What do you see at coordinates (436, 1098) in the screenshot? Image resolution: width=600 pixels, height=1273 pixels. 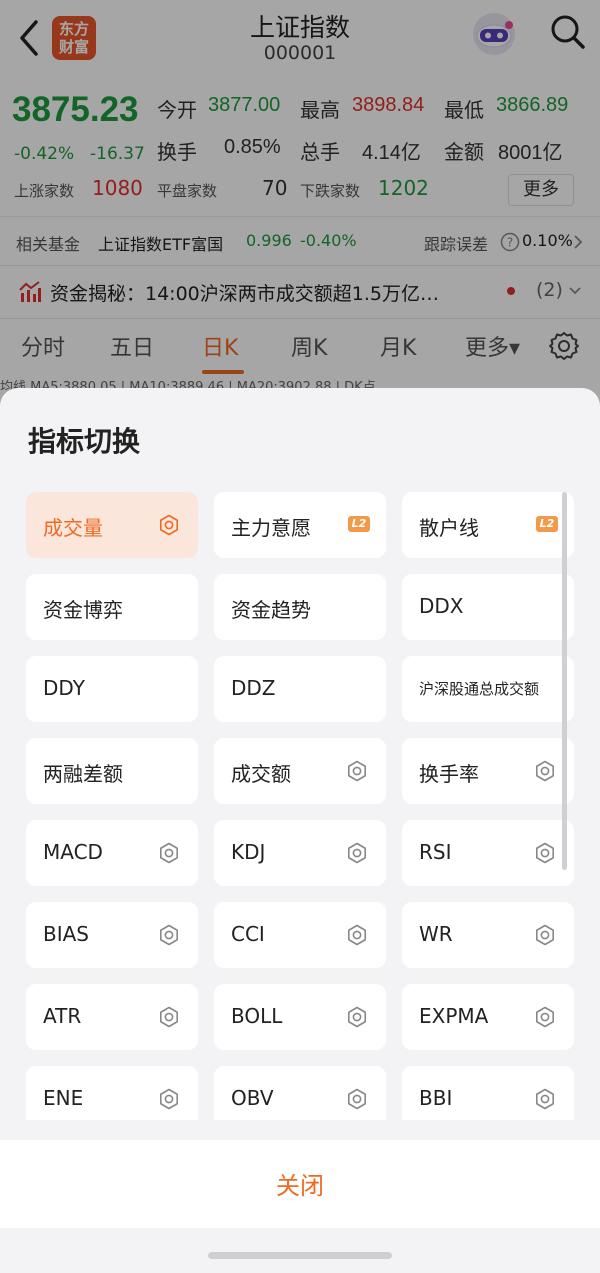 I see `indicator-label: BBI` at bounding box center [436, 1098].